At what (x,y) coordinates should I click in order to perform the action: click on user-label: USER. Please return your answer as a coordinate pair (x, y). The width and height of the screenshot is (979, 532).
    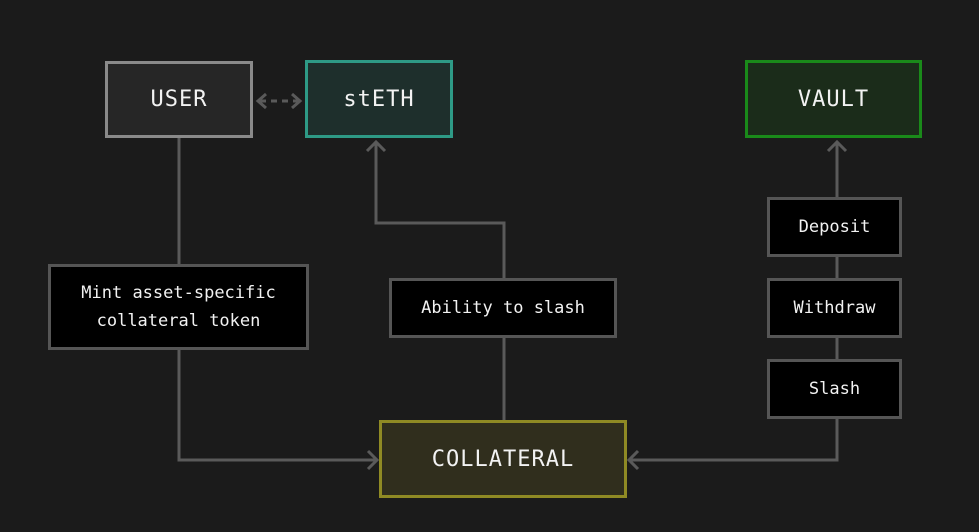
    Looking at the image, I should click on (179, 99).